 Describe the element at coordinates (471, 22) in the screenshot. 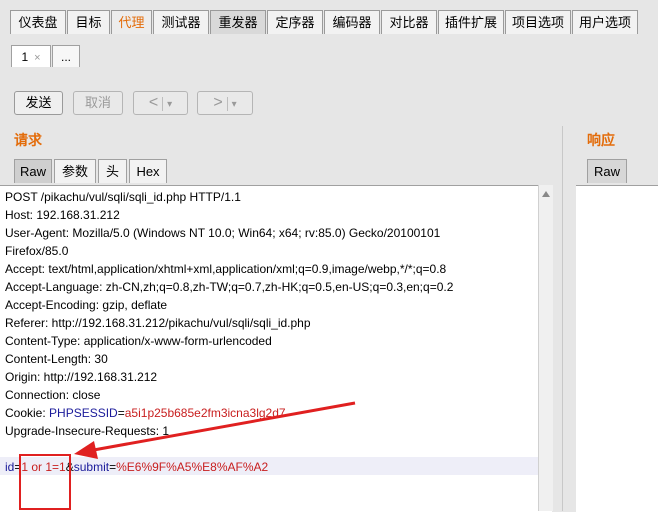

I see `tab-extender: 插件扩展` at that location.